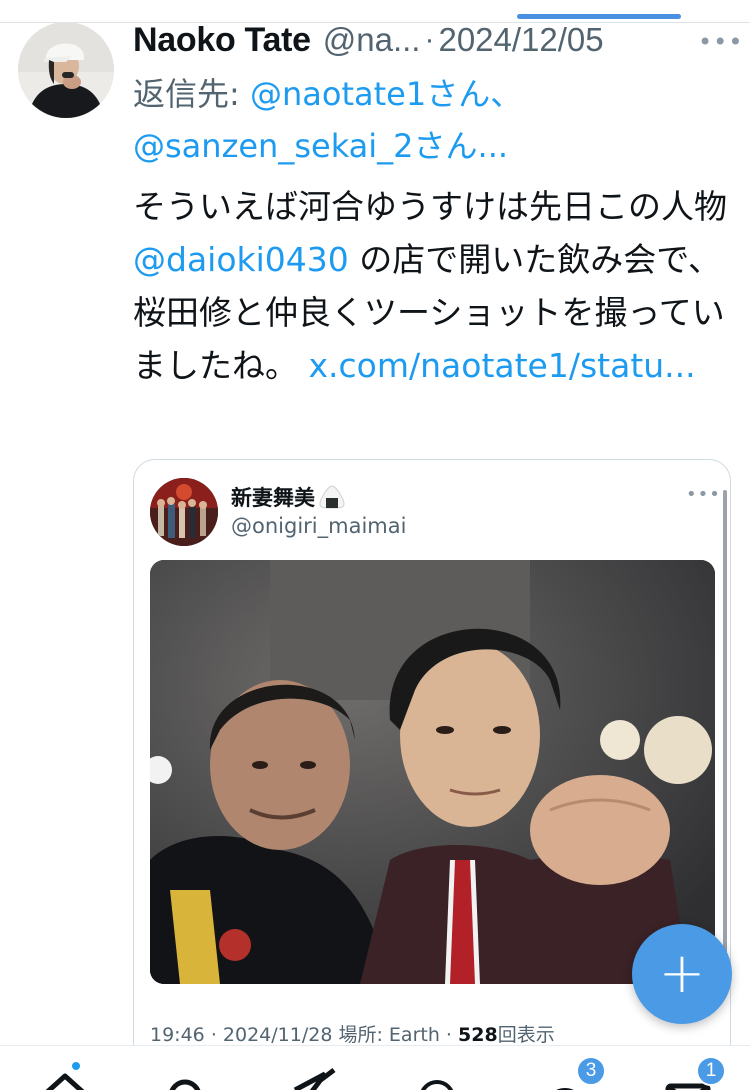 The width and height of the screenshot is (750, 1090). What do you see at coordinates (277, 1035) in the screenshot?
I see `quoted-date: 2024/11/28` at bounding box center [277, 1035].